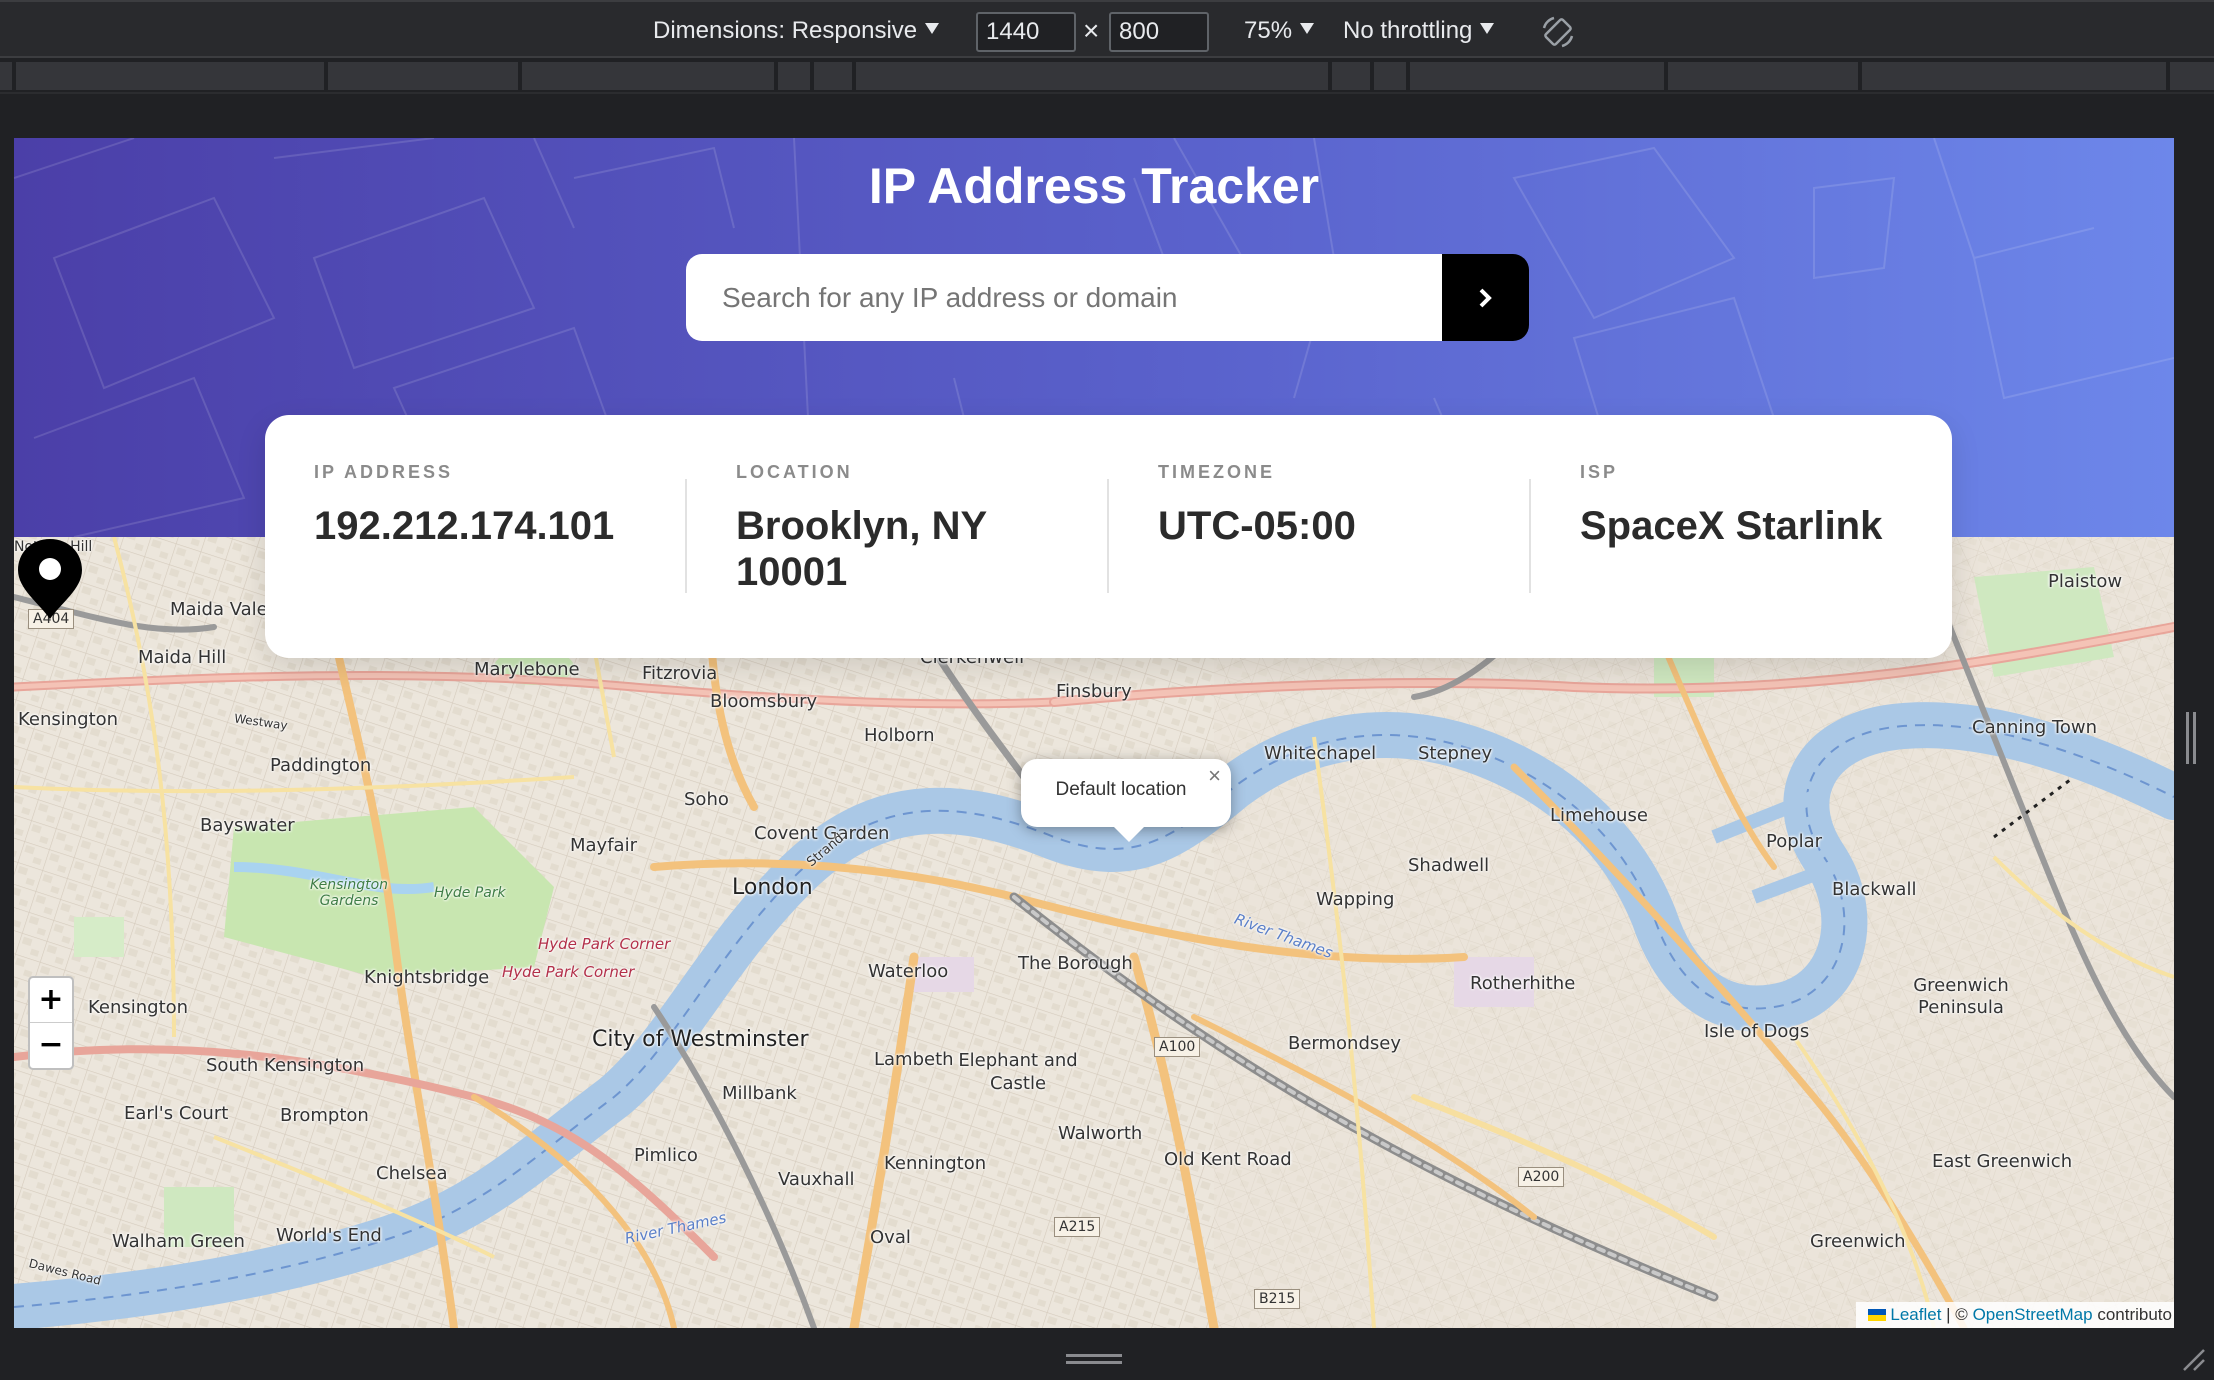 This screenshot has width=2214, height=1380. I want to click on map-label: Kensington Gardens, so click(349, 893).